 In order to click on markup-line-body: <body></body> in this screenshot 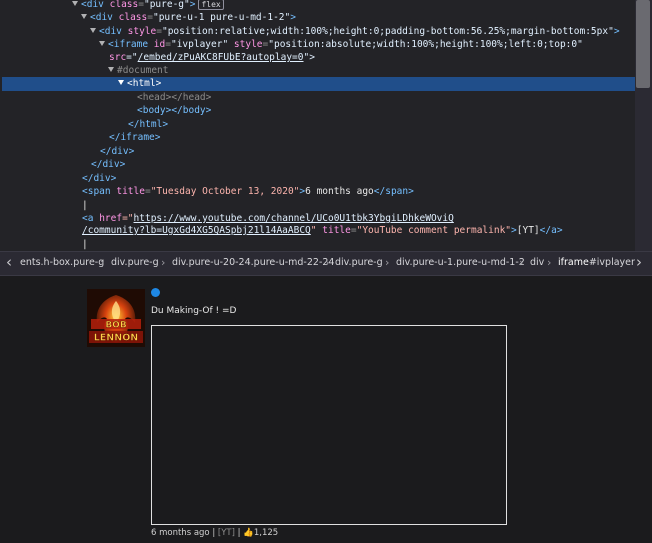, I will do `click(394, 111)`.